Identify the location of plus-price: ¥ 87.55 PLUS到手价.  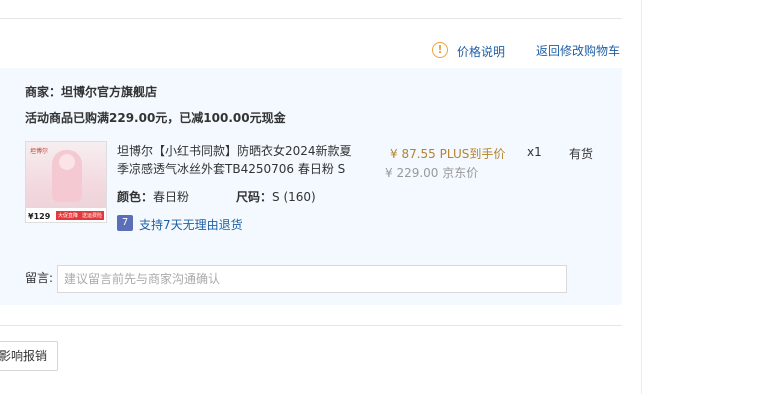
(448, 154).